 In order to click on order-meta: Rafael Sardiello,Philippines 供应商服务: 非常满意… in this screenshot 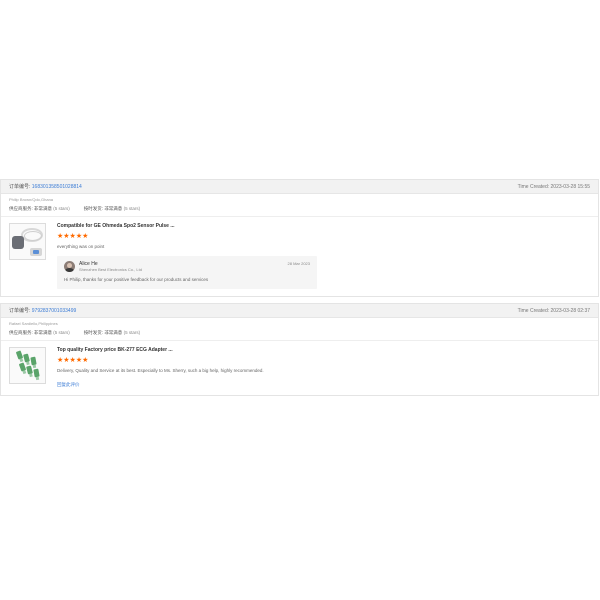, I will do `click(299, 329)`.